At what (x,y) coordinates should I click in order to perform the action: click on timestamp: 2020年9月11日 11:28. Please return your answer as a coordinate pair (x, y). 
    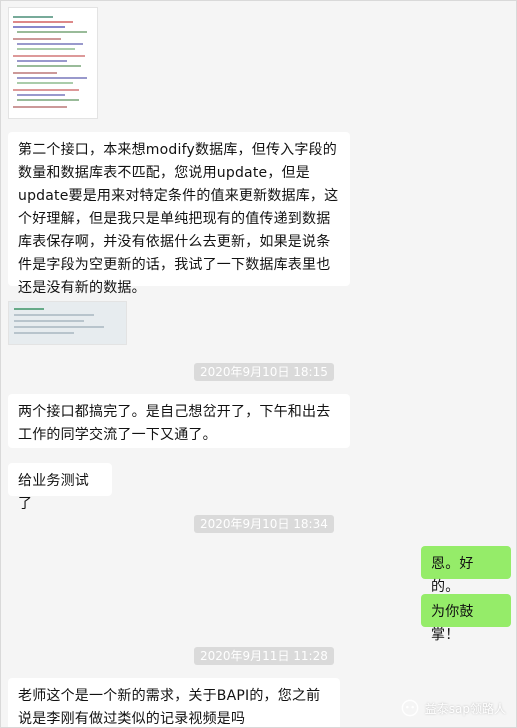
    Looking at the image, I should click on (264, 656).